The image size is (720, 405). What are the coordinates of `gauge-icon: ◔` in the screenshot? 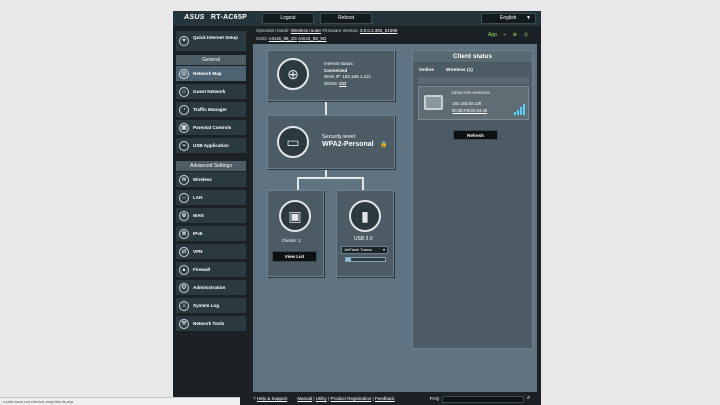 It's located at (184, 110).